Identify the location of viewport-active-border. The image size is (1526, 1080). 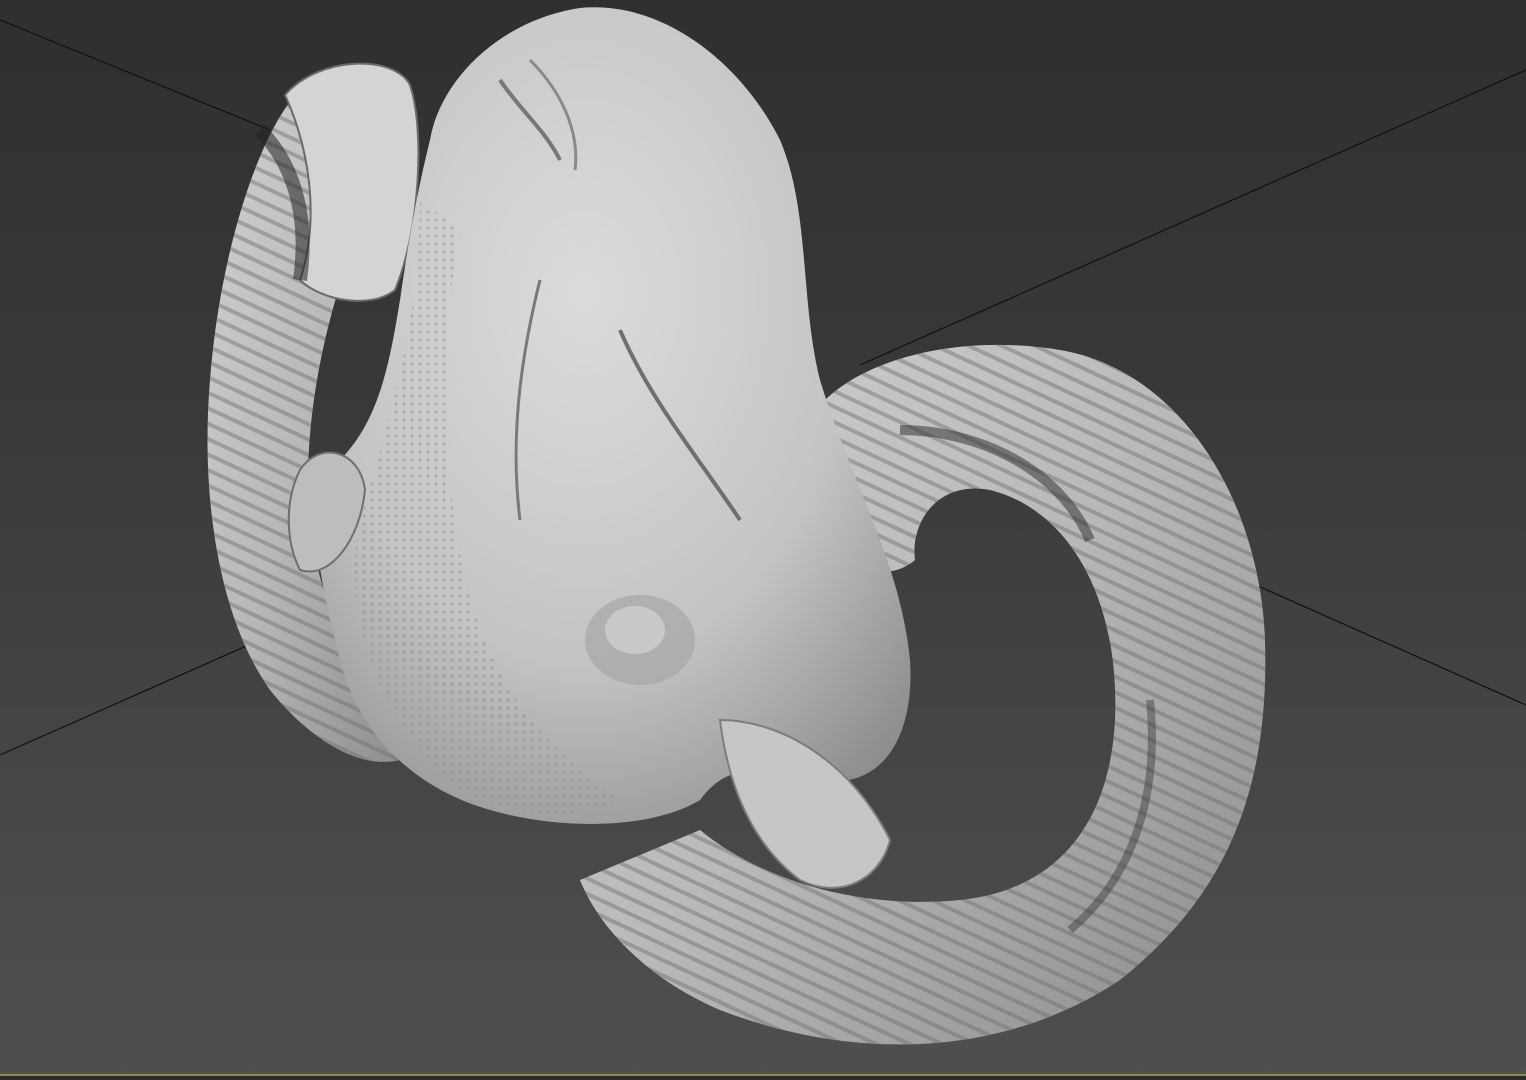
(763, 1077).